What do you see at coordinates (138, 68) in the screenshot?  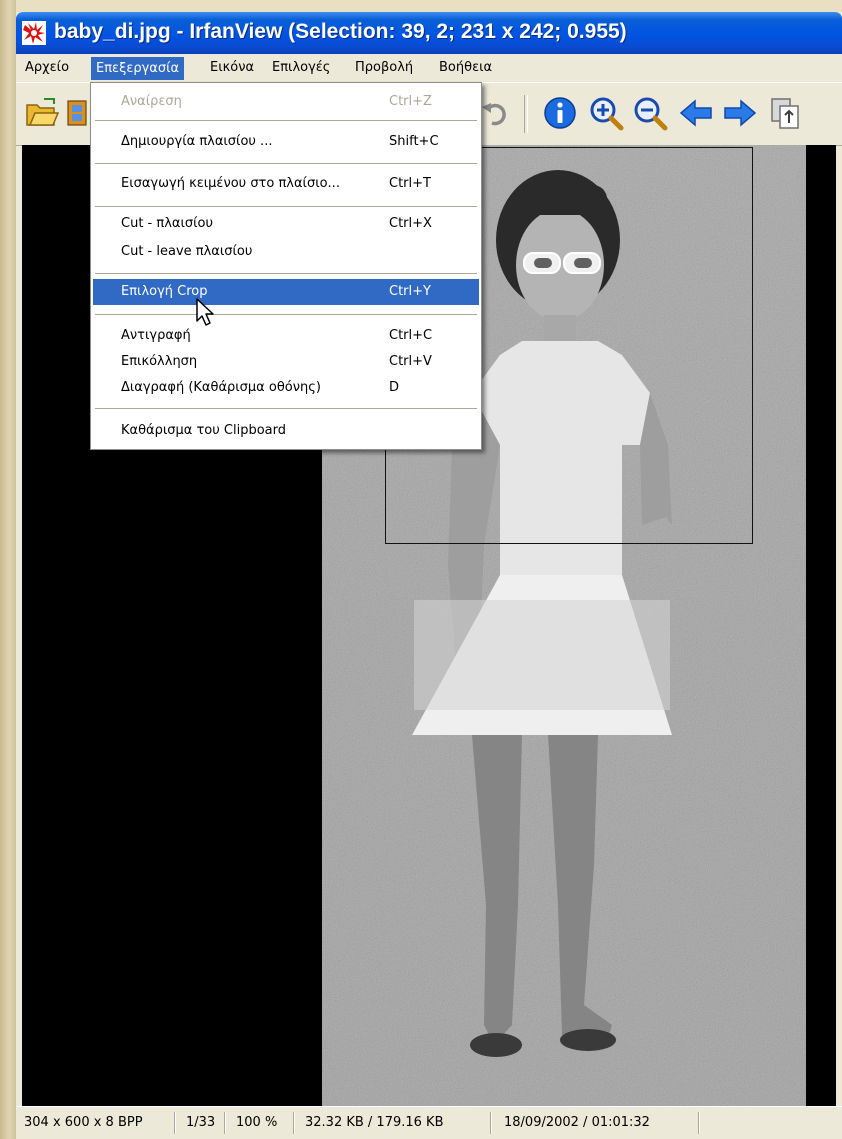 I see `menu-edit: Επεξεργασία` at bounding box center [138, 68].